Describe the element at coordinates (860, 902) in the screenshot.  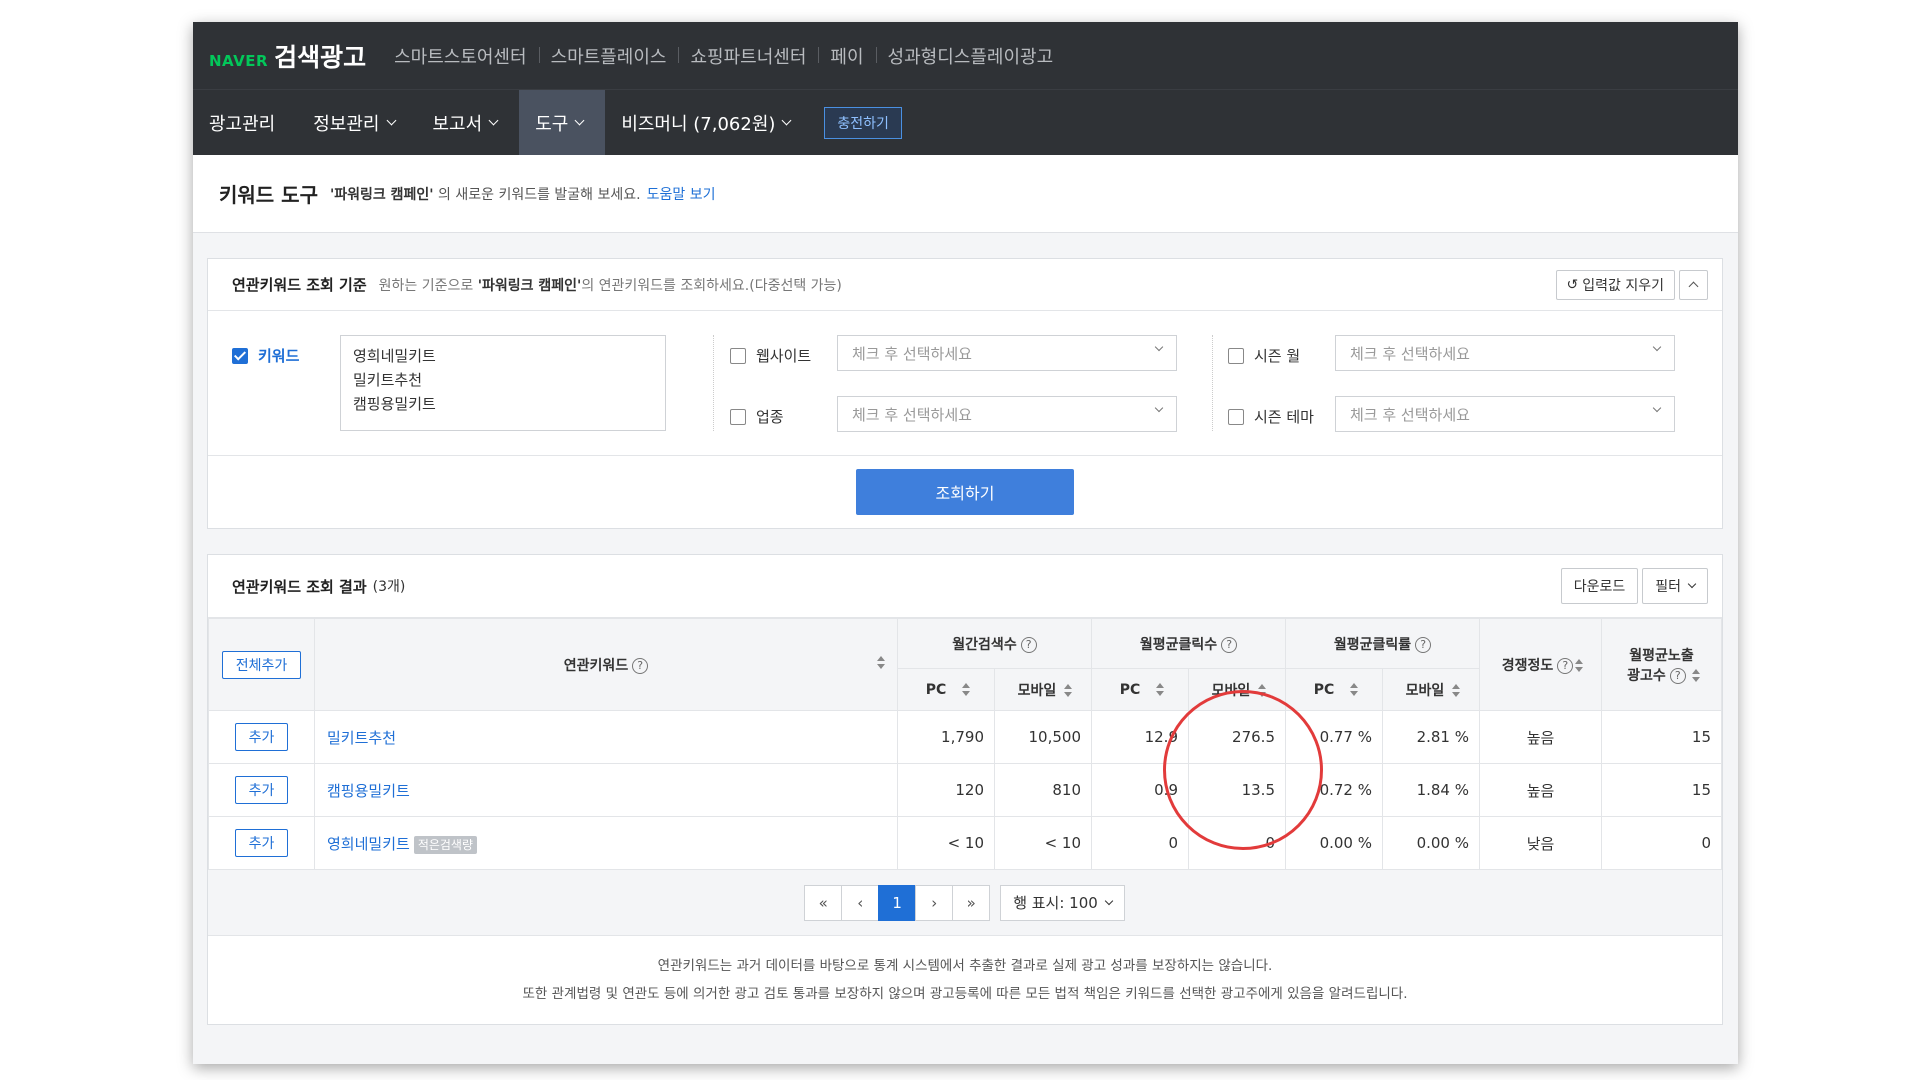
I see `prev-page-button: ‹` at that location.